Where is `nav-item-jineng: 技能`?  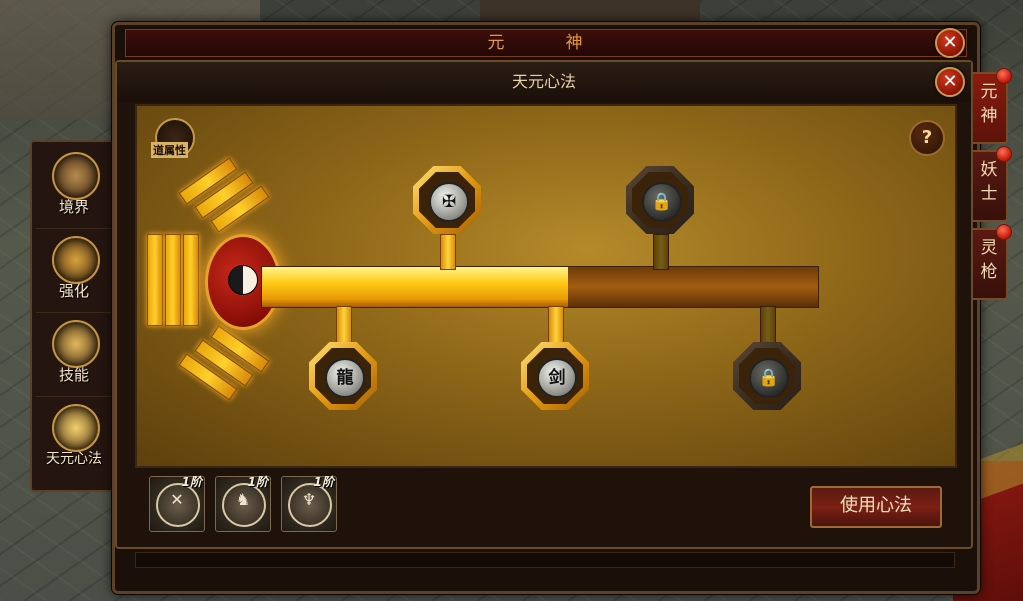 nav-item-jineng: 技能 is located at coordinates (74, 355).